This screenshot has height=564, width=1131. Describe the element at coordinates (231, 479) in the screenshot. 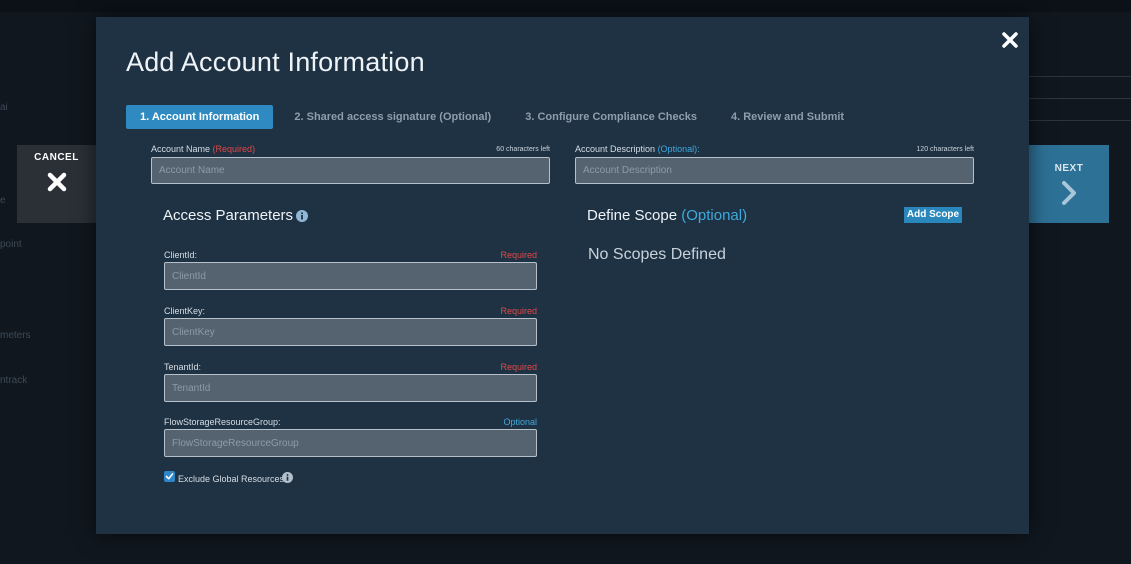

I see `exclude-global-resources-label: Exclude Global Resources` at that location.